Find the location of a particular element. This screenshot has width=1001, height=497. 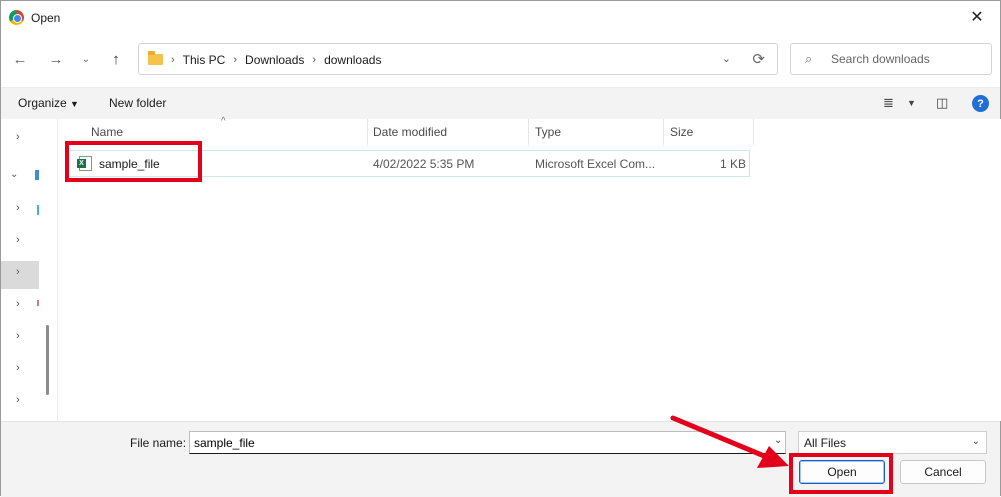

annotation-highlight-file is located at coordinates (133, 161).